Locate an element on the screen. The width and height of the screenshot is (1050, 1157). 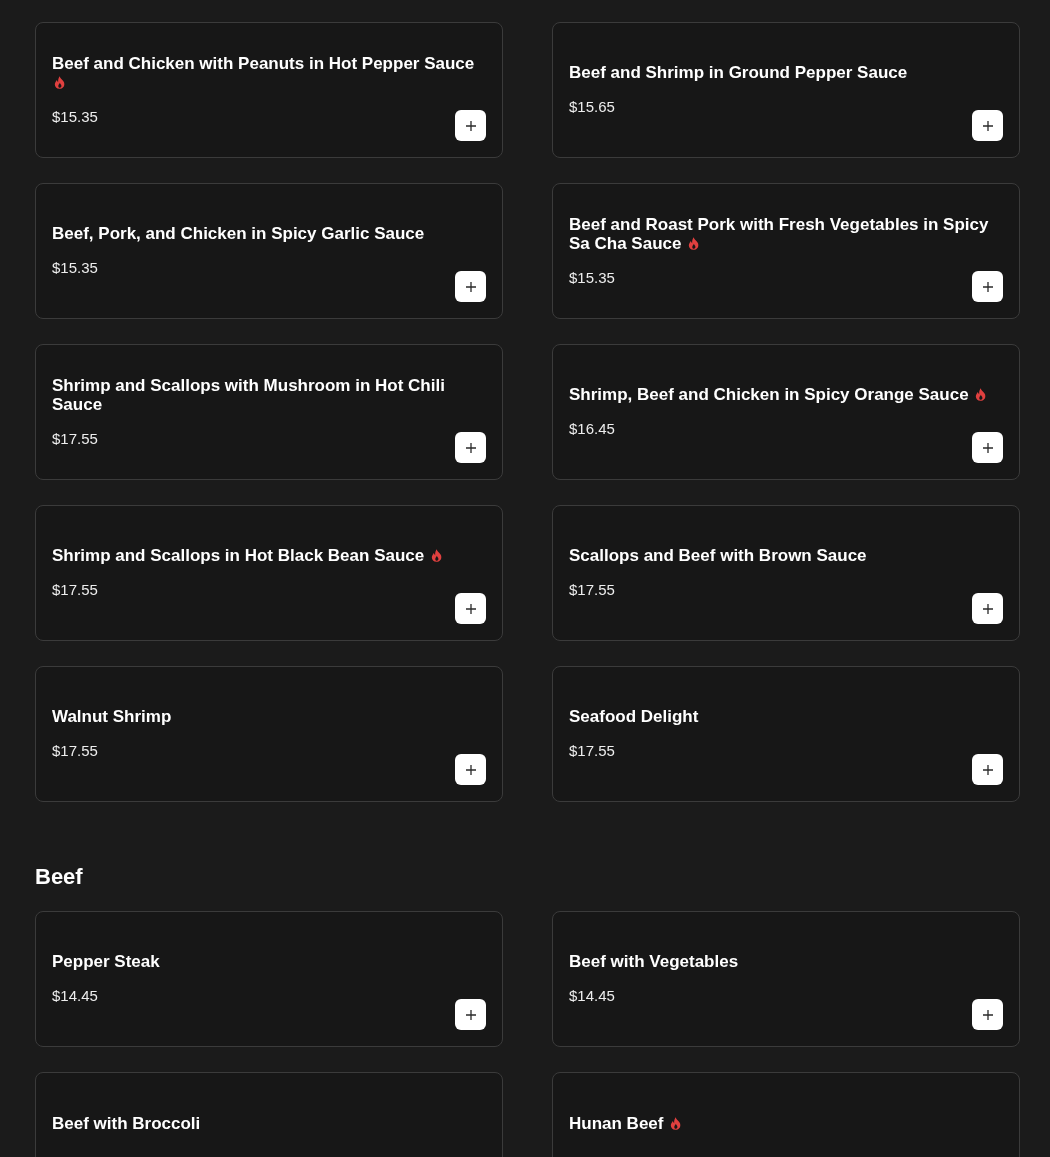
dish-name: Shrimp, Beef and Chicken in Spicy Orange Sauce is located at coordinates (769, 394).